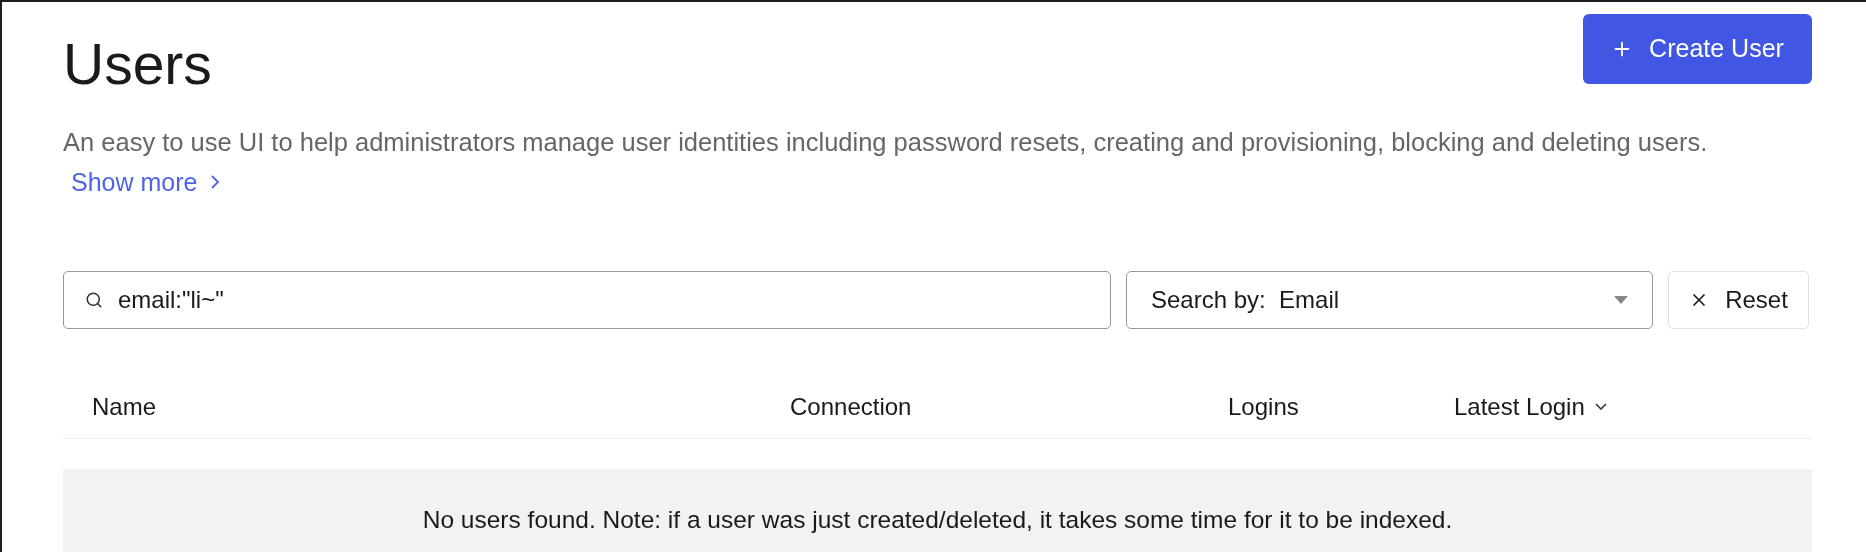 This screenshot has width=1866, height=552. What do you see at coordinates (215, 182) in the screenshot?
I see `chevron-right-icon` at bounding box center [215, 182].